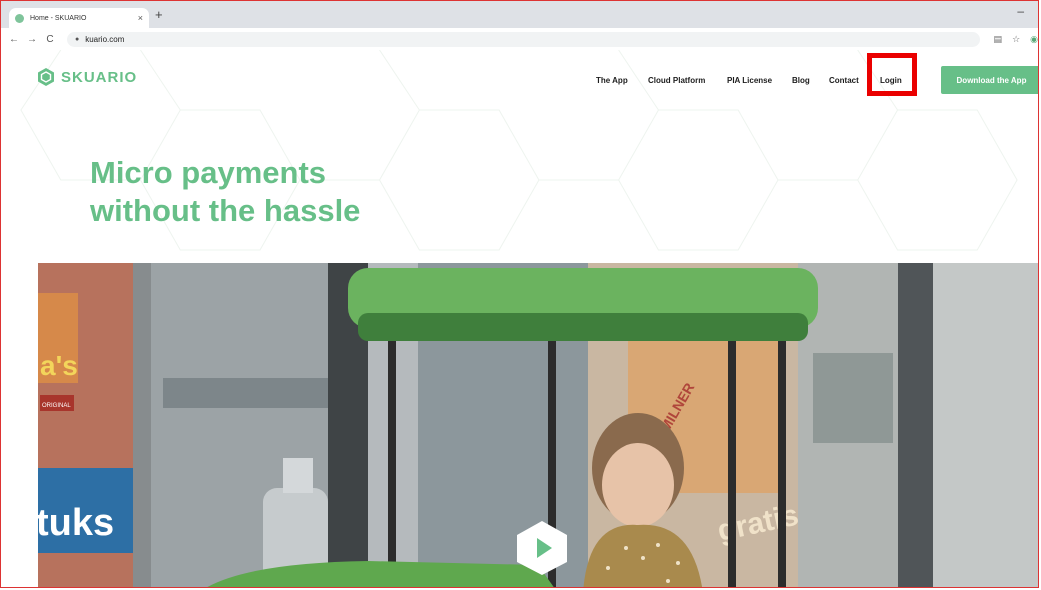 Image resolution: width=1041 pixels, height=590 pixels. Describe the element at coordinates (59, 365) in the screenshot. I see `left-sign-brand: a's` at that location.